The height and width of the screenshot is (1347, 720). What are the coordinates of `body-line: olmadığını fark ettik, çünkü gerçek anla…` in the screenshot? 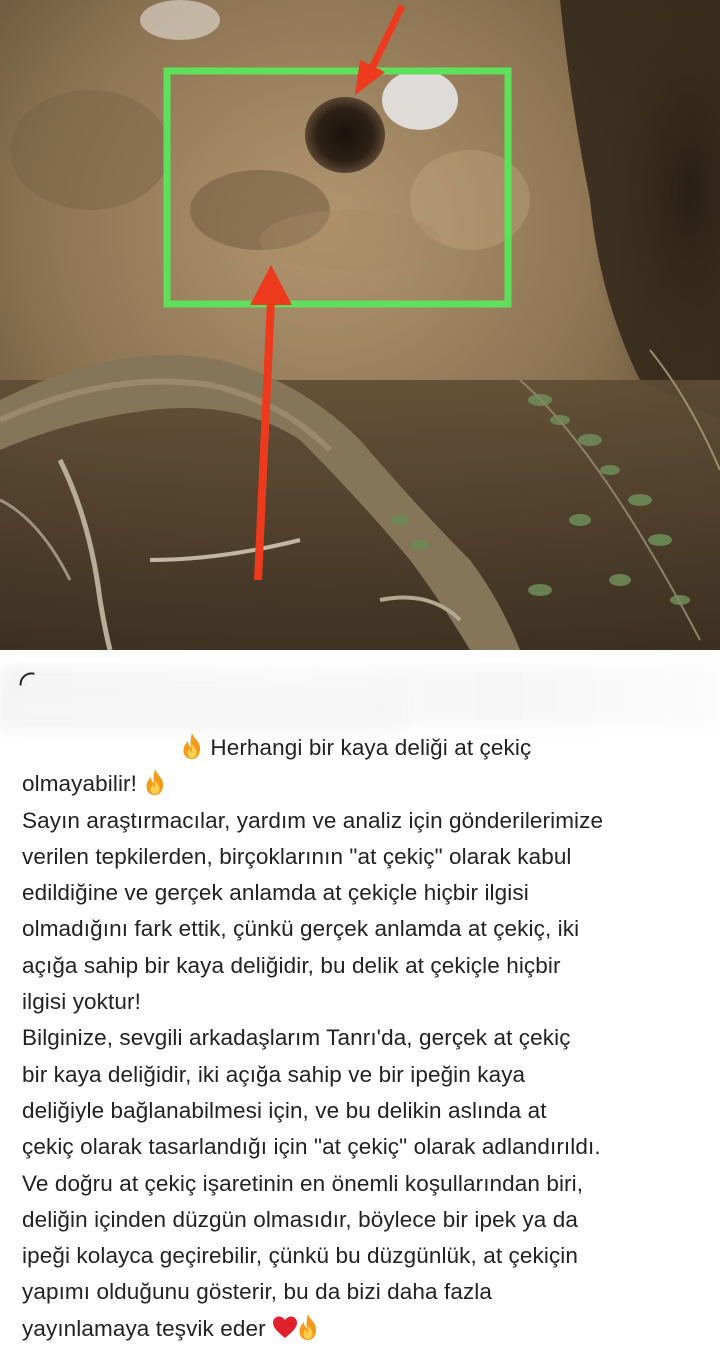 It's located at (301, 929).